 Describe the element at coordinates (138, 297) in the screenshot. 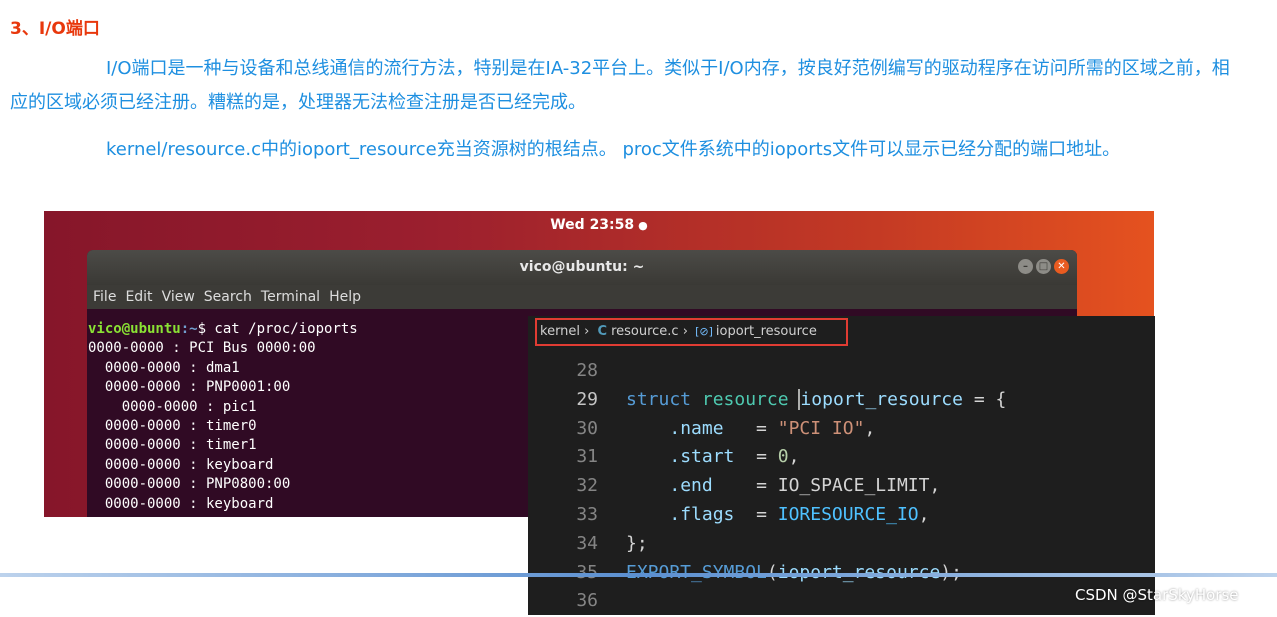

I see `menu-edit: Edit` at that location.